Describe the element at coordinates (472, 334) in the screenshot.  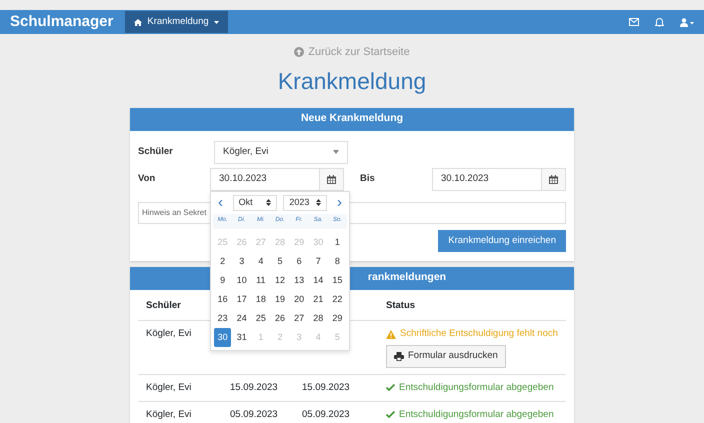
I see `status-text: Schriftliche Entschuldigung fehlt noch` at that location.